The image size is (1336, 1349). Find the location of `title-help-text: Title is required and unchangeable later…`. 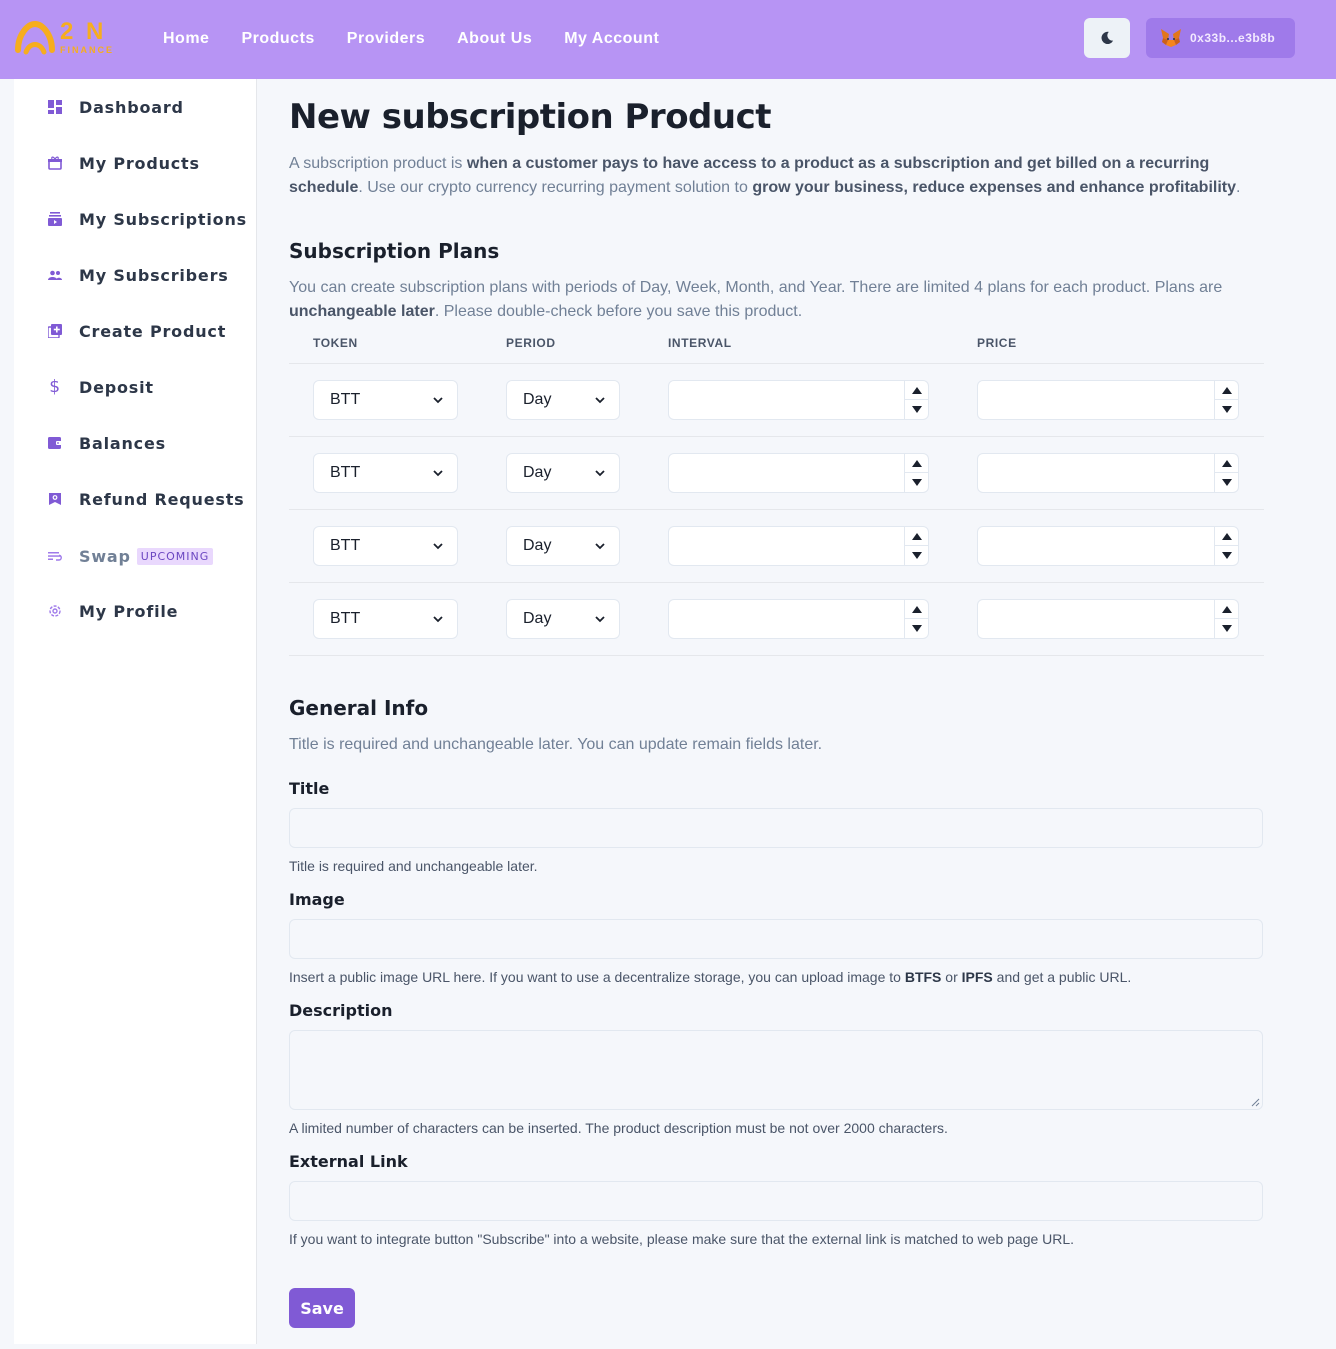

title-help-text: Title is required and unchangeable later… is located at coordinates (413, 866).